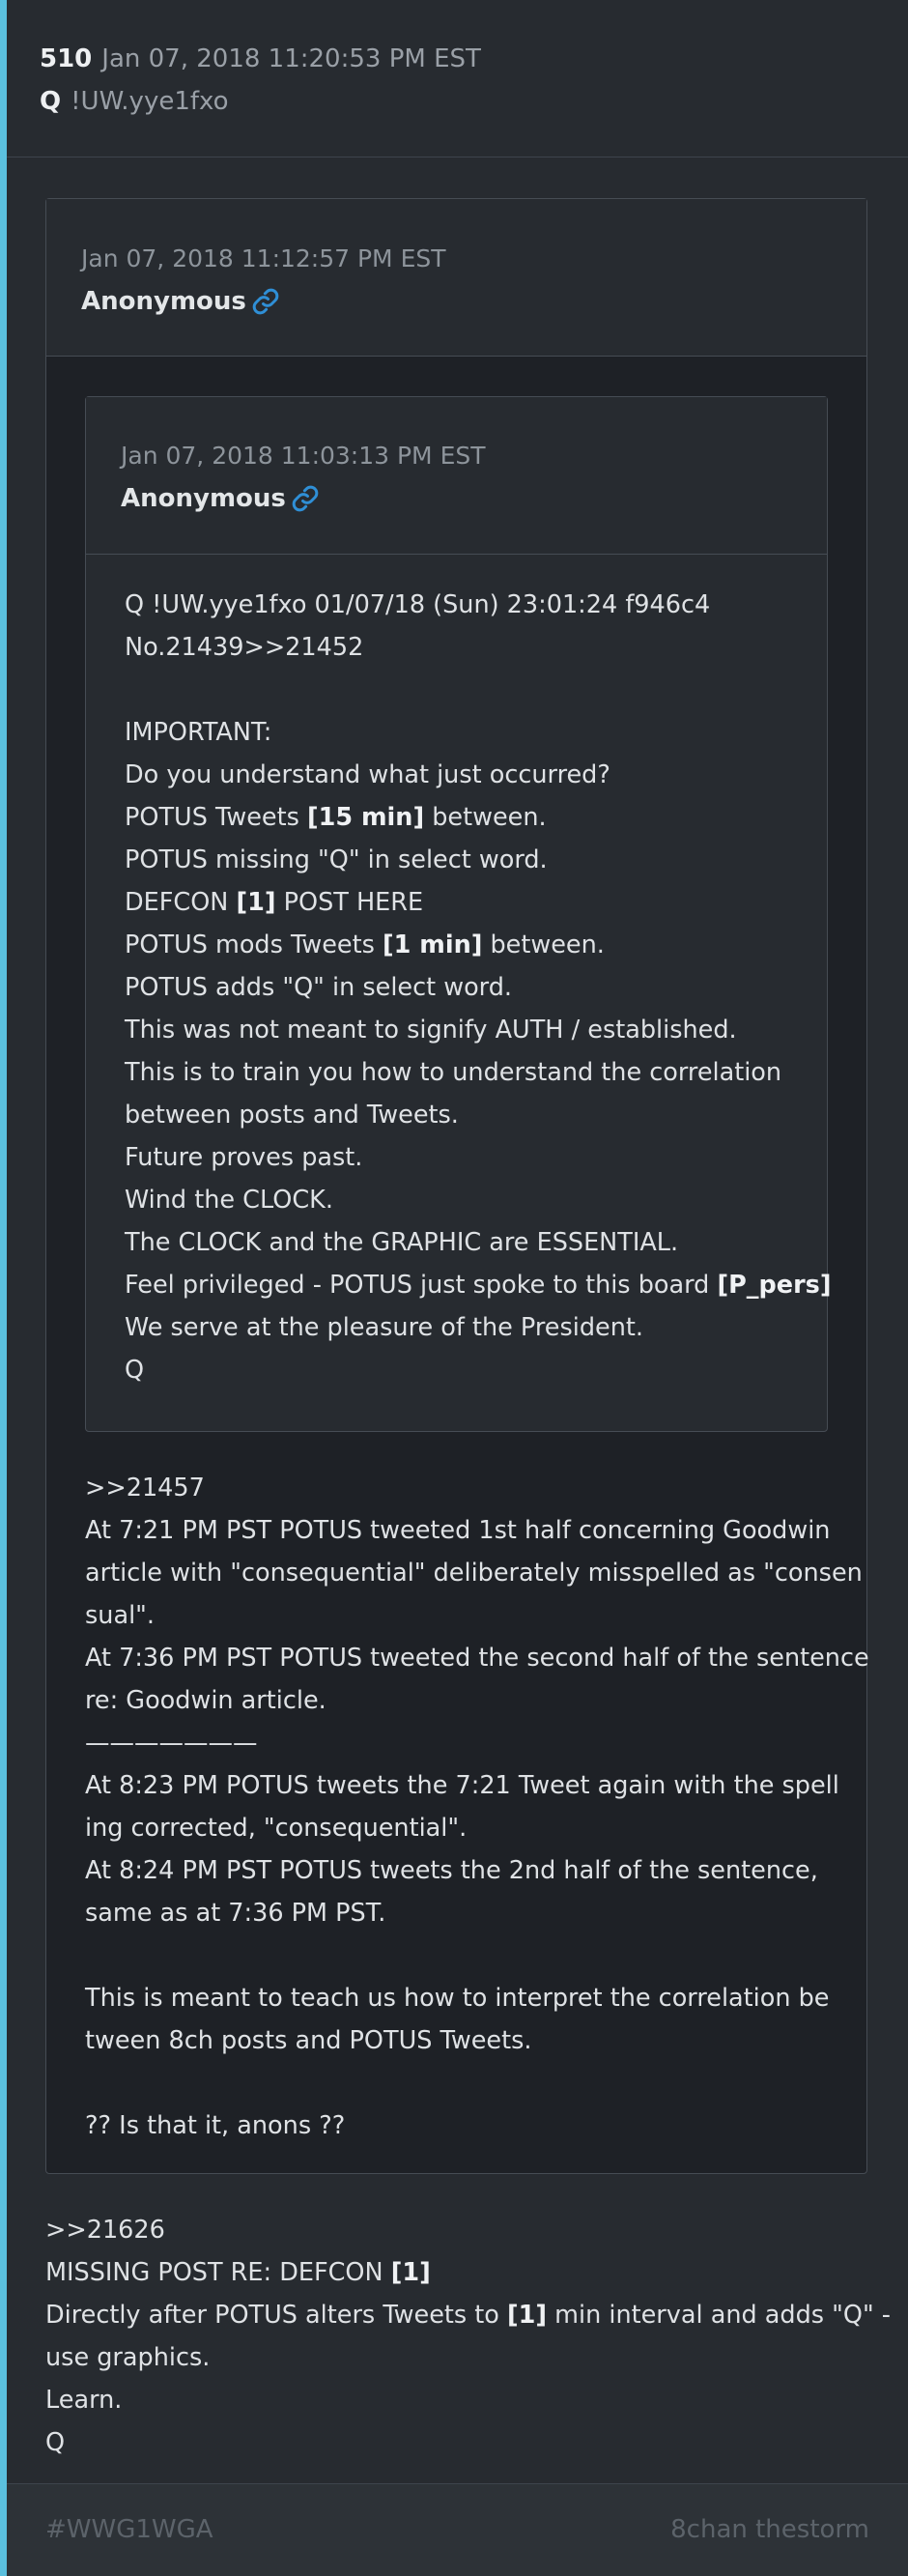  I want to click on post-meta: 510 Jan 07, 2018 11:20:53 PM EST, so click(260, 59).